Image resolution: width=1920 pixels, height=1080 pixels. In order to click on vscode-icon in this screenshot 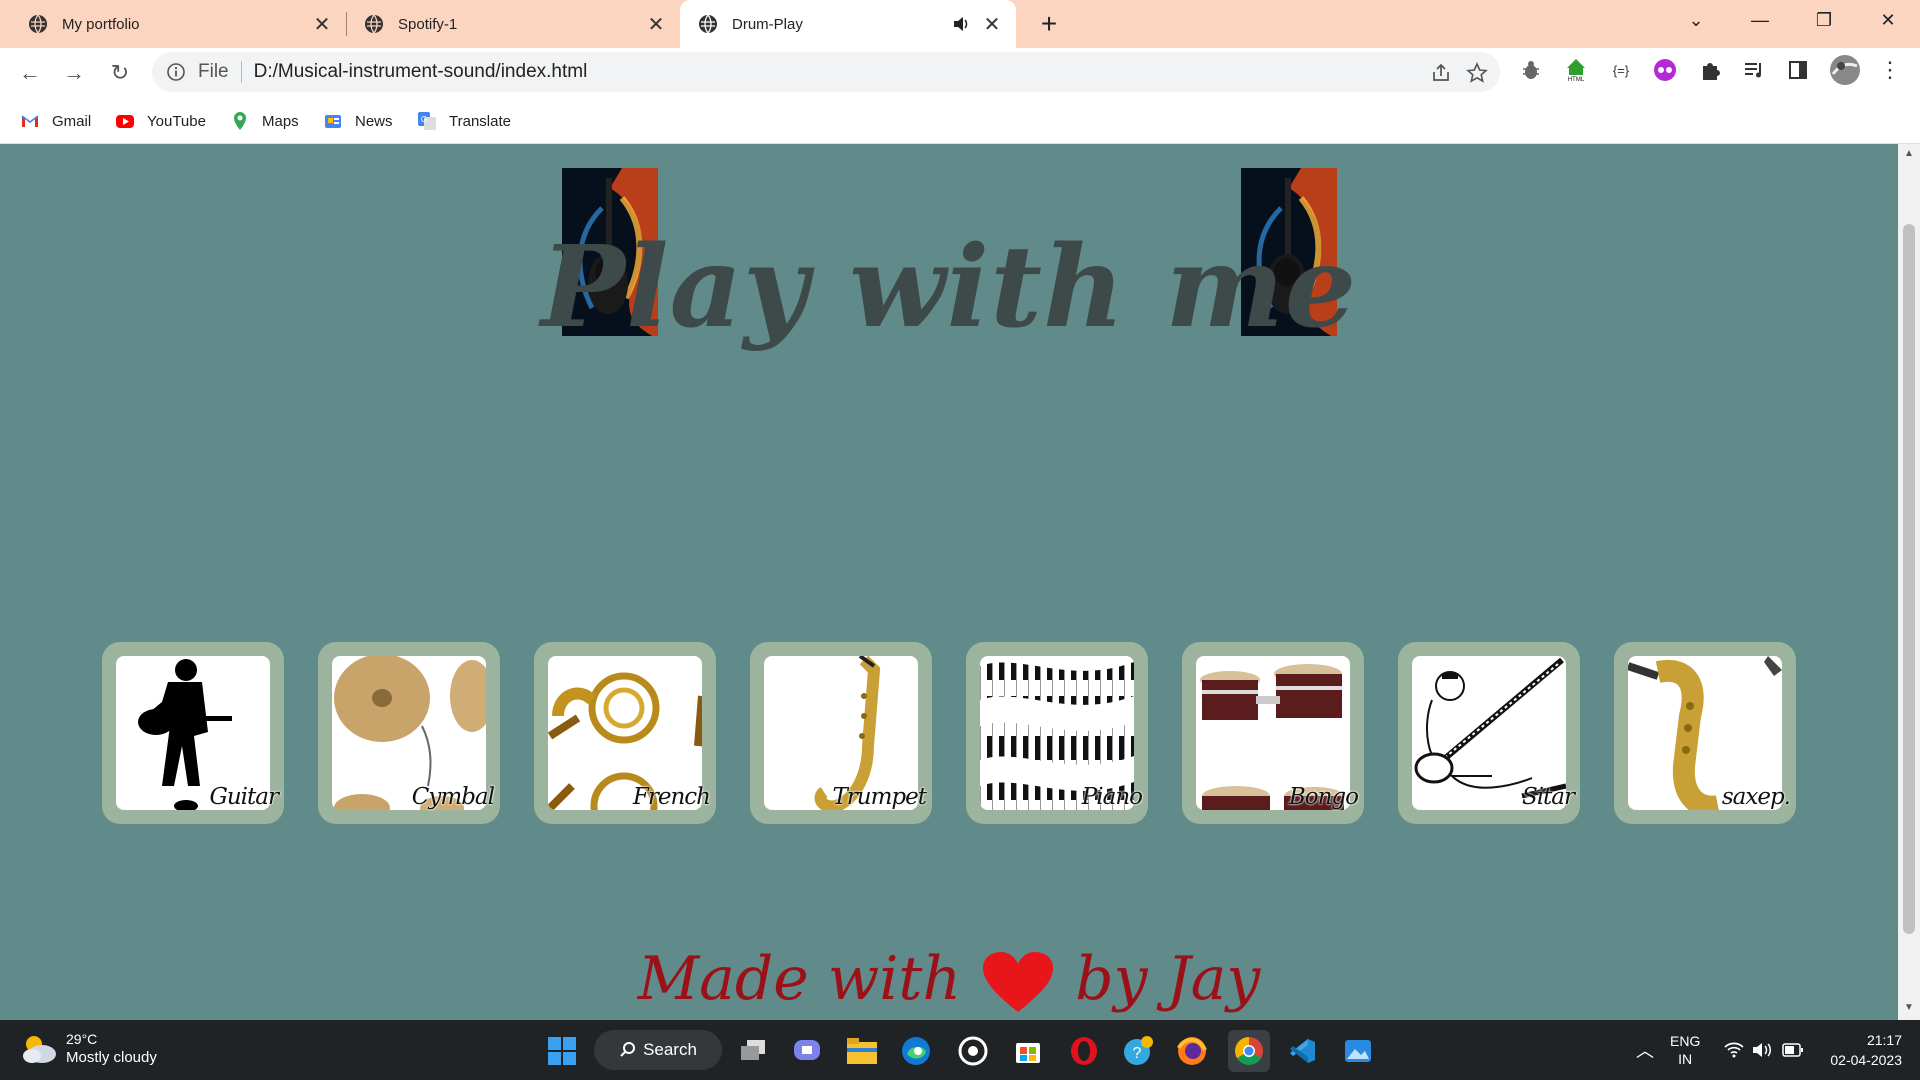, I will do `click(1302, 1051)`.